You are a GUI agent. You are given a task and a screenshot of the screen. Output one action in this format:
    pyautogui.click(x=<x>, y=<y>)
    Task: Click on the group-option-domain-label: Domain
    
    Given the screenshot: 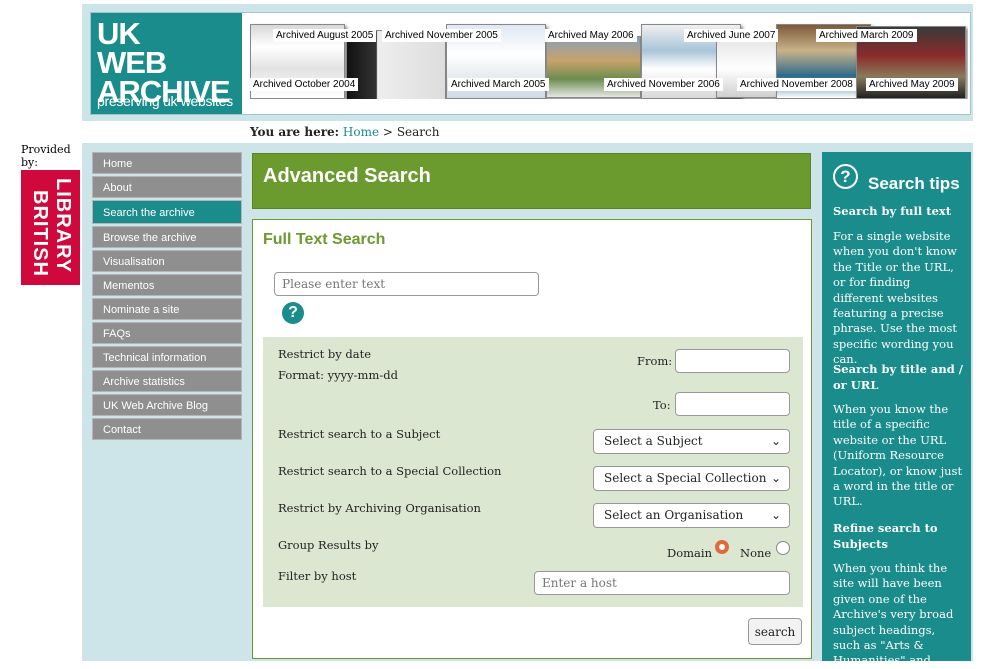 What is the action you would take?
    pyautogui.click(x=689, y=553)
    